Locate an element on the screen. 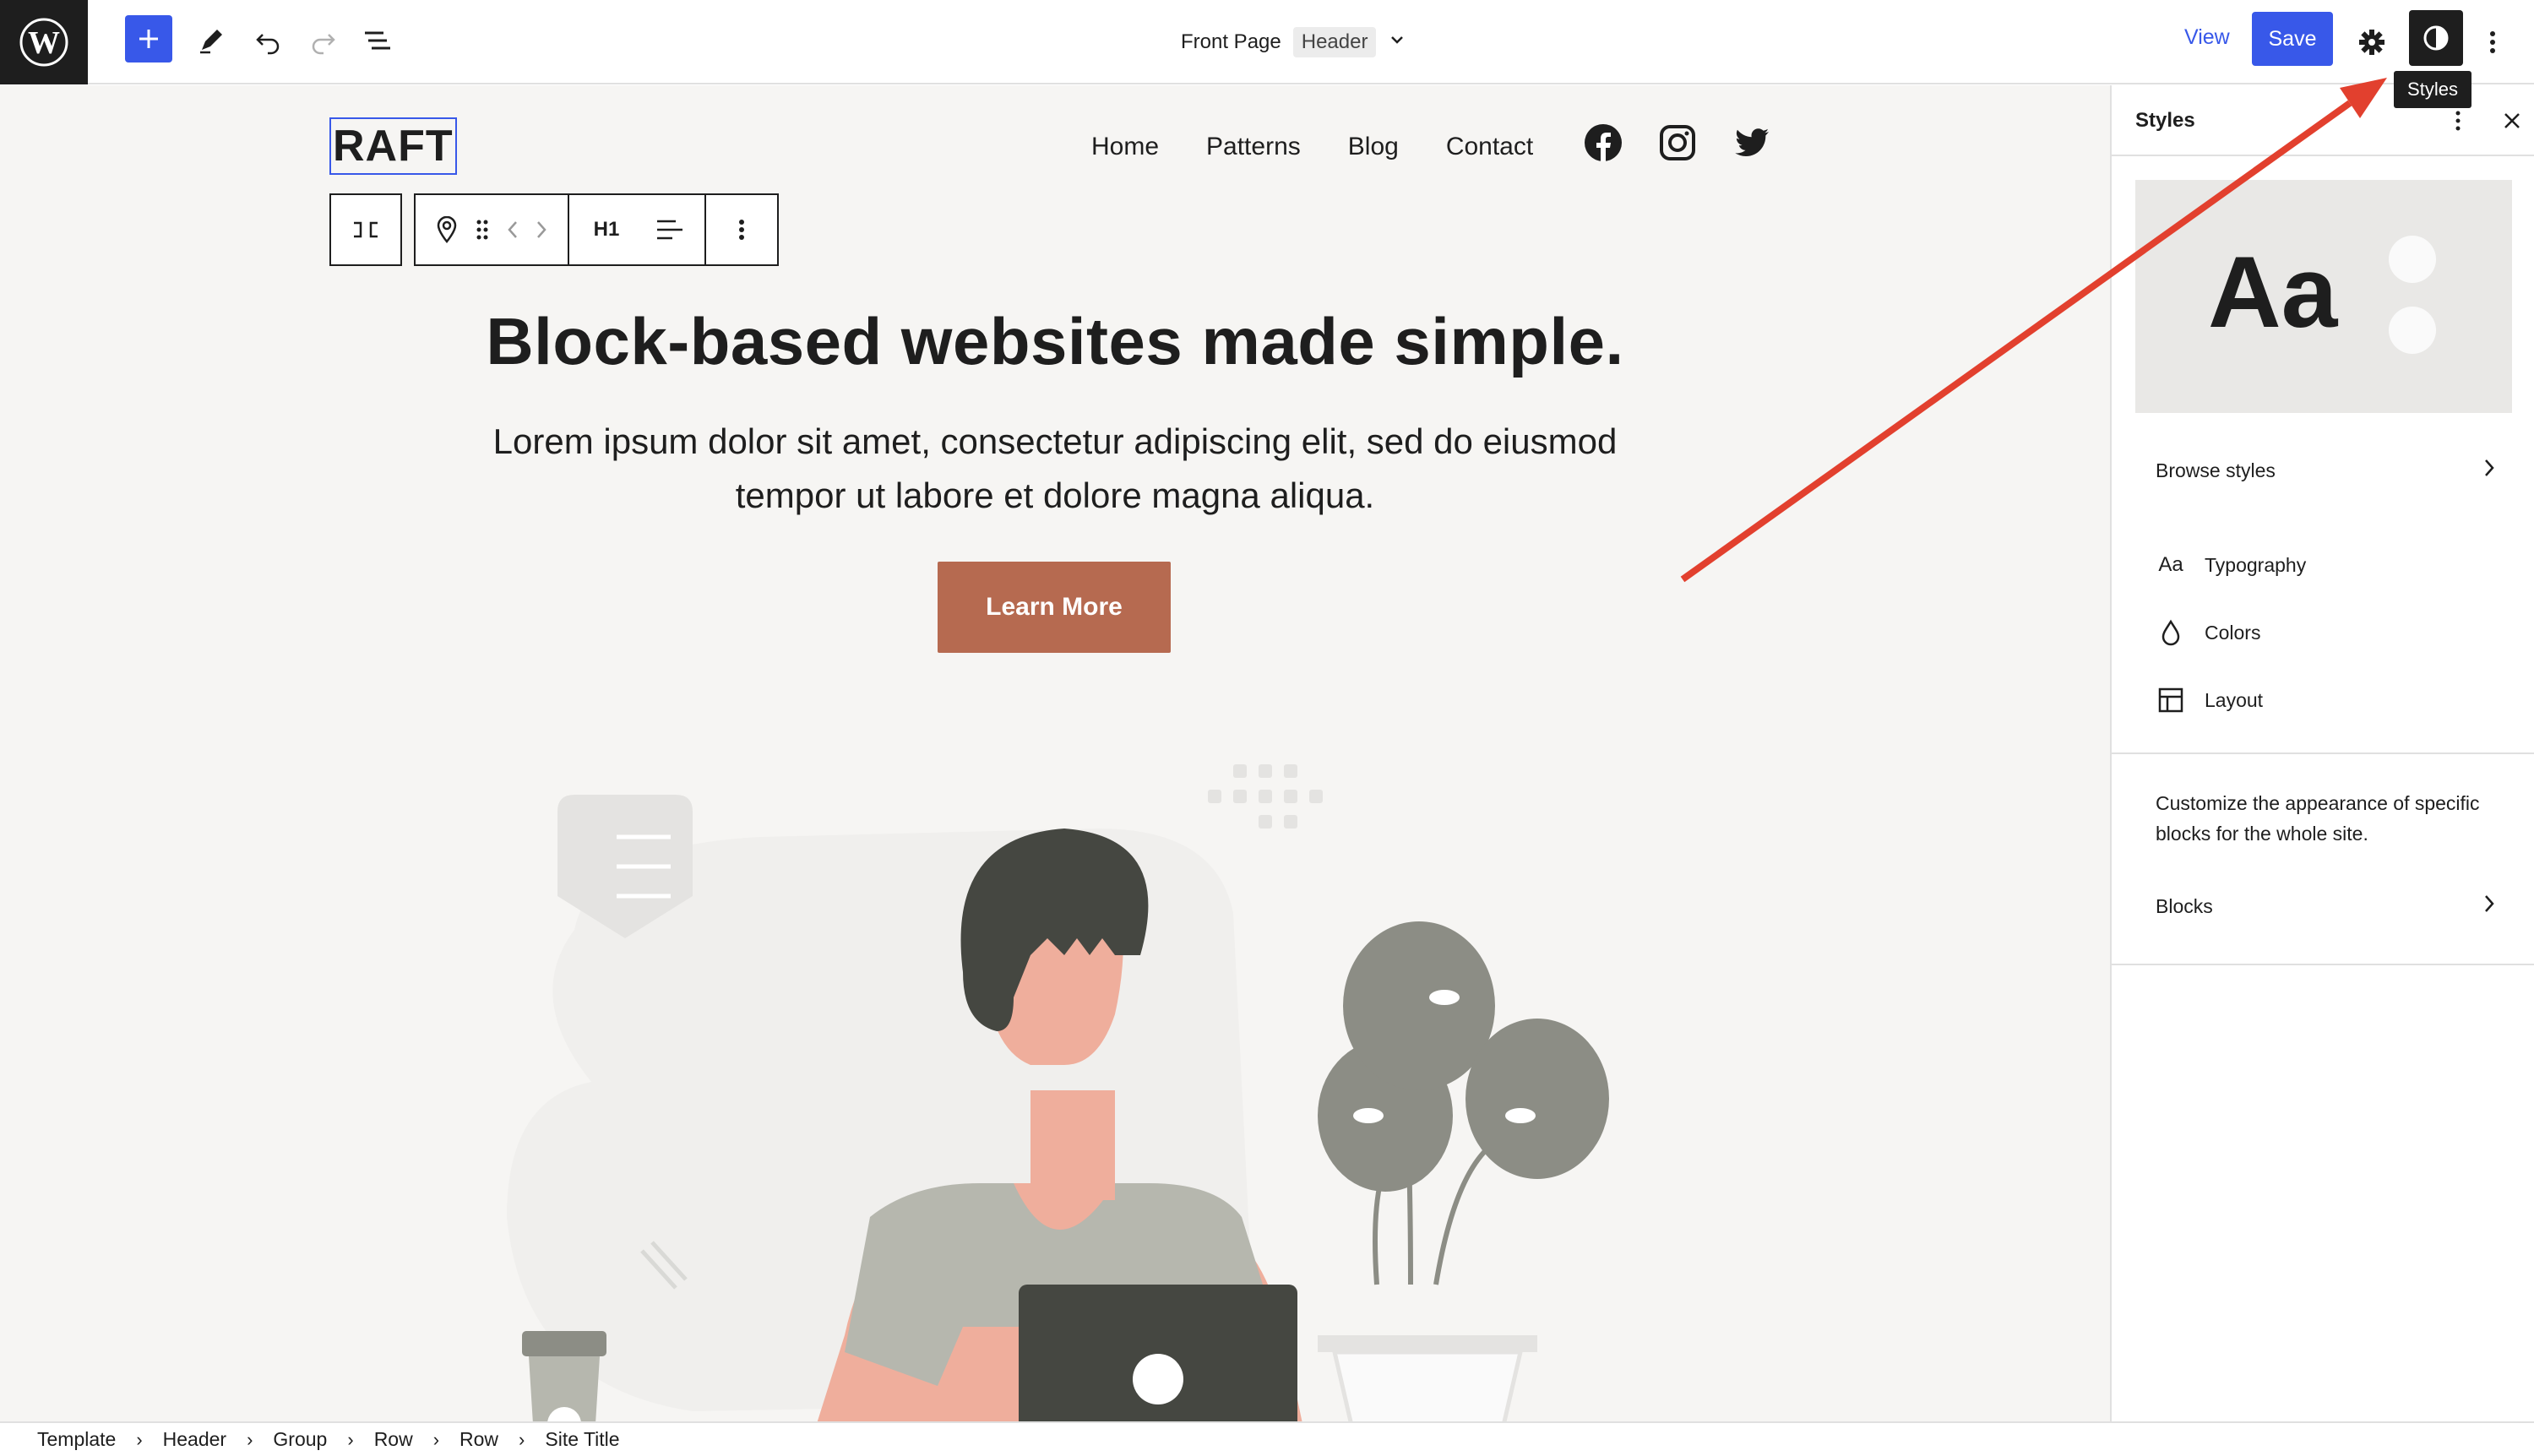  nav-item-patterns: Patterns is located at coordinates (1253, 147).